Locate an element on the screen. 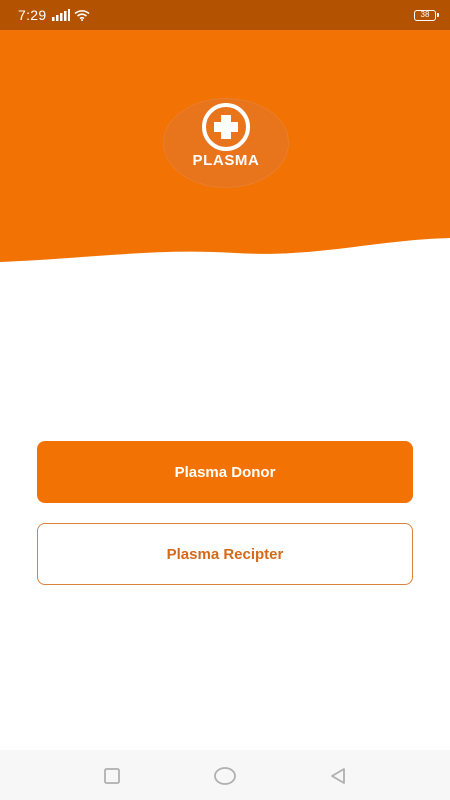 This screenshot has height=800, width=450. status-right: 38 is located at coordinates (426, 15).